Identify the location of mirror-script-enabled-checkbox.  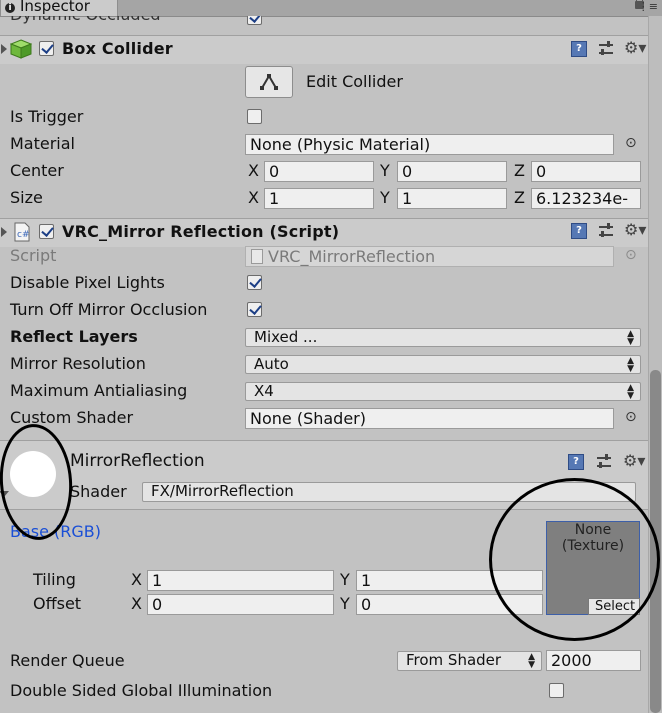
(46, 231).